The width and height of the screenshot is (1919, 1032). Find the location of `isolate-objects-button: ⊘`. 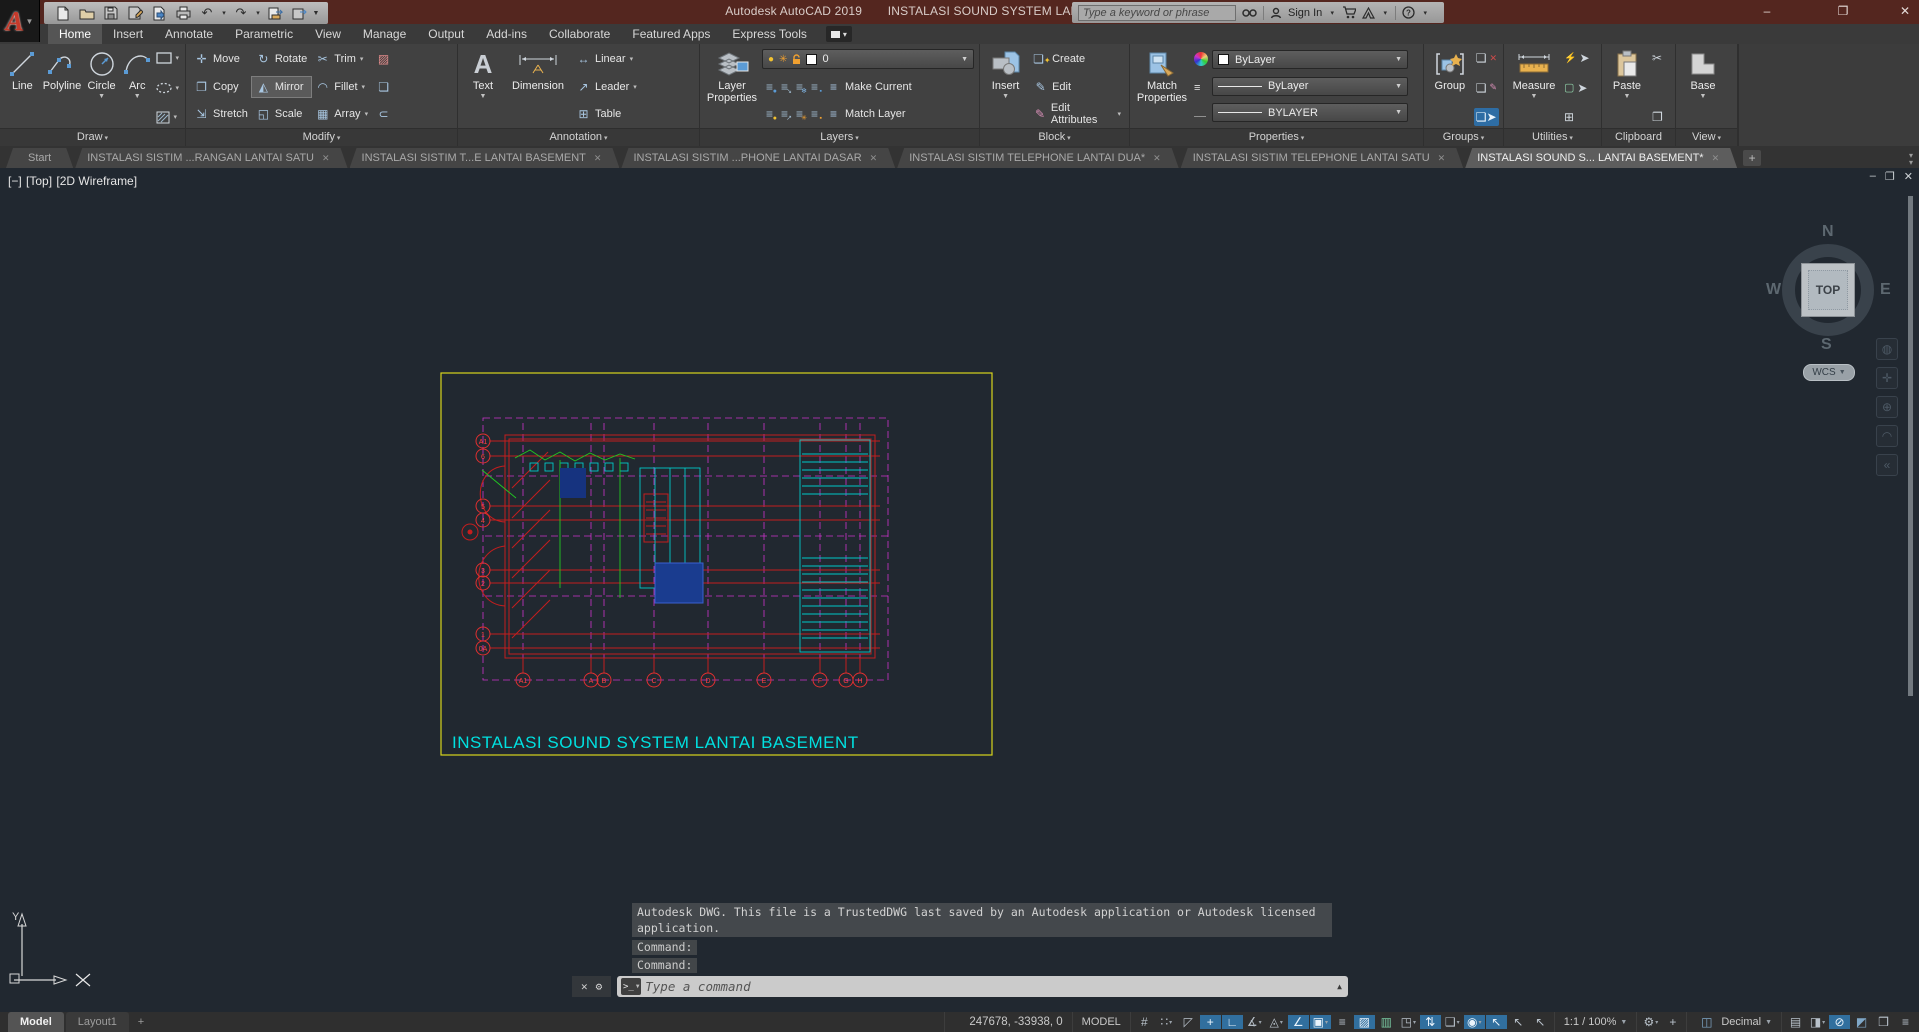

isolate-objects-button: ⊘ is located at coordinates (1839, 1022).